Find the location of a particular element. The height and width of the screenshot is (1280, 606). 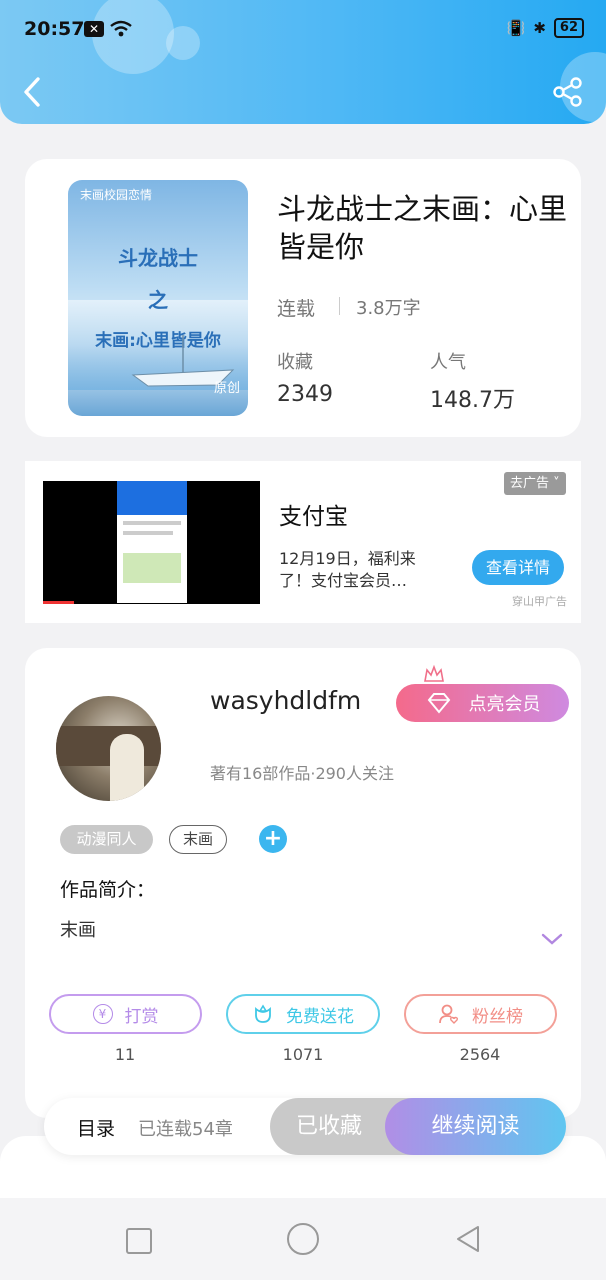

vibrate-icon: 📳 is located at coordinates (516, 28).